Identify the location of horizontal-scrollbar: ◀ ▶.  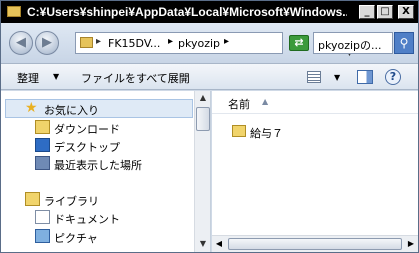
(315, 243).